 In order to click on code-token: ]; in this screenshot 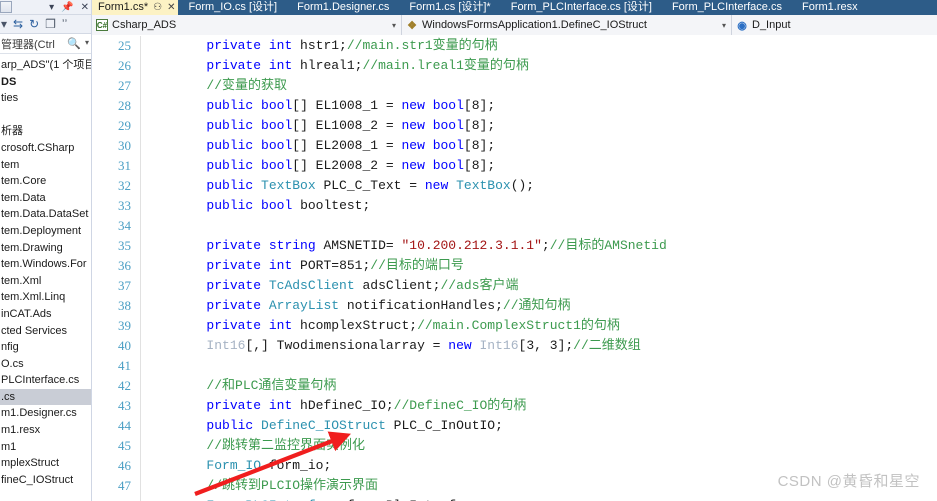, I will do `click(487, 105)`.